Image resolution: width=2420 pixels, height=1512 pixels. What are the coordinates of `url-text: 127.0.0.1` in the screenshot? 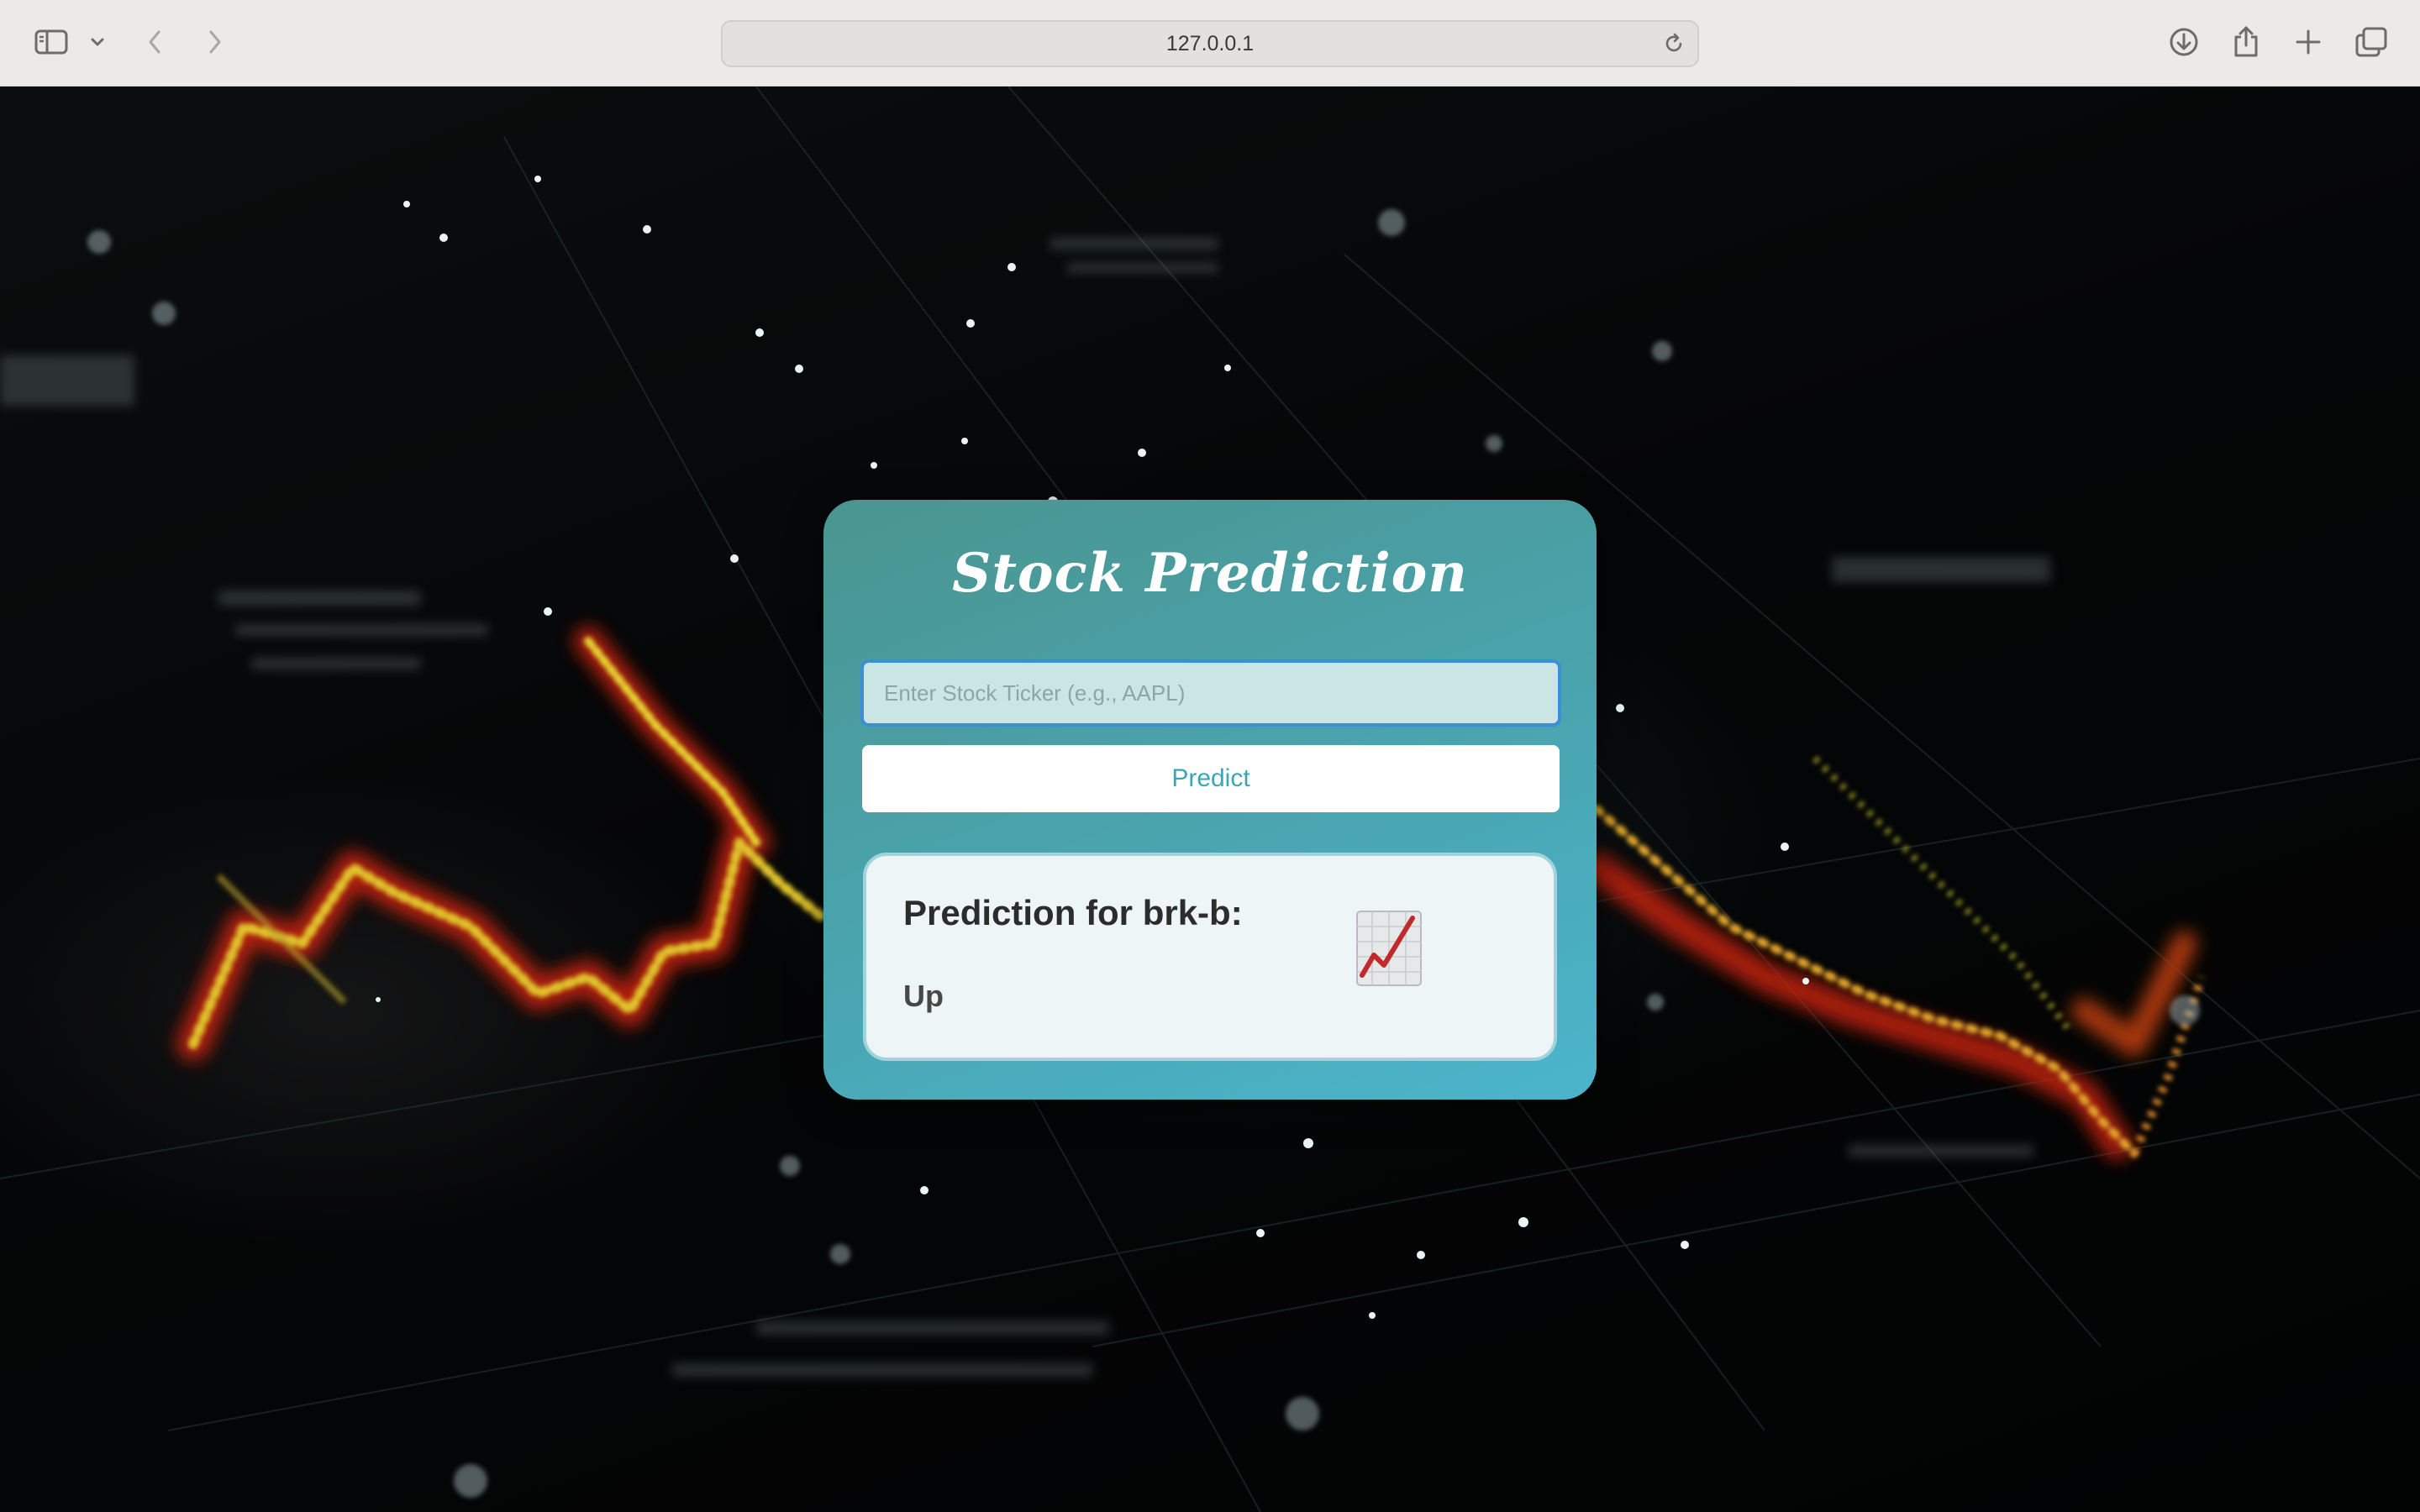 It's located at (1210, 43).